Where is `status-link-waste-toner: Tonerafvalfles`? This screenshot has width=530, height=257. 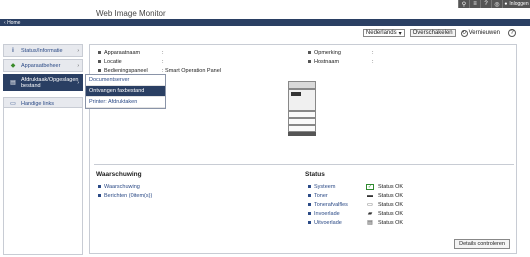
status-link-waste-toner: Tonerafvalfles is located at coordinates (337, 205).